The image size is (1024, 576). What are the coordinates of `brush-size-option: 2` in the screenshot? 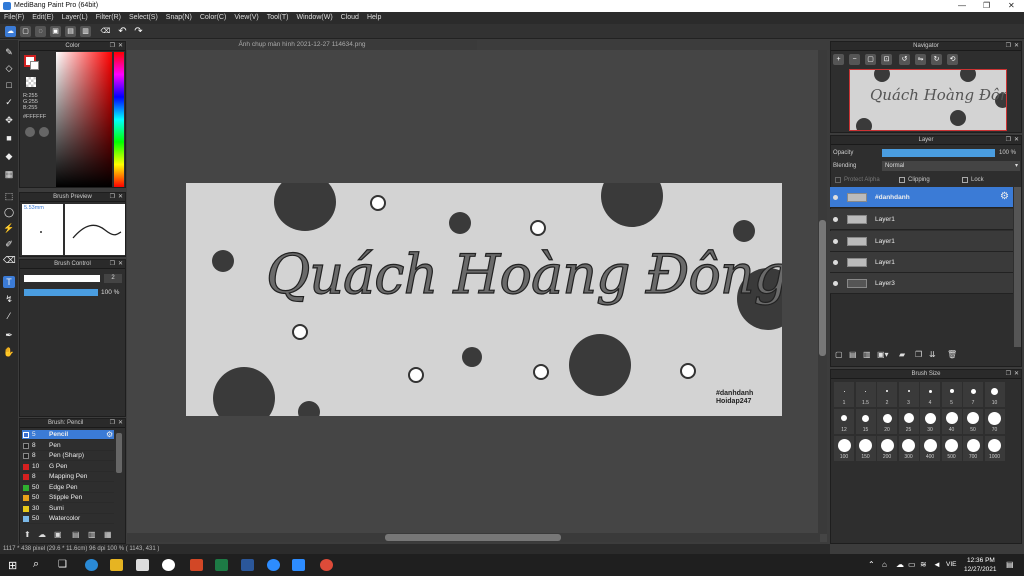 It's located at (887, 394).